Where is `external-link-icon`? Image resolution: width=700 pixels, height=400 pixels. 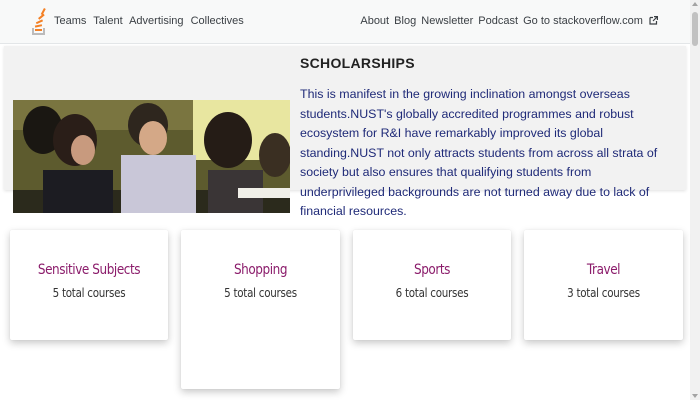
external-link-icon is located at coordinates (653, 20).